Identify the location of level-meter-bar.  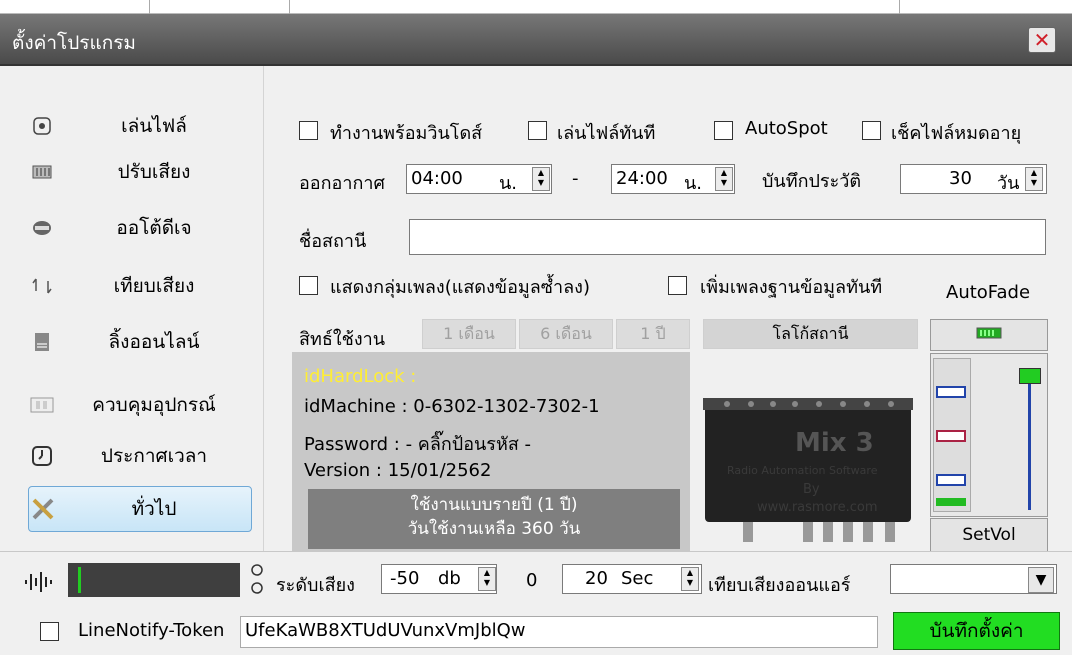
(79, 580).